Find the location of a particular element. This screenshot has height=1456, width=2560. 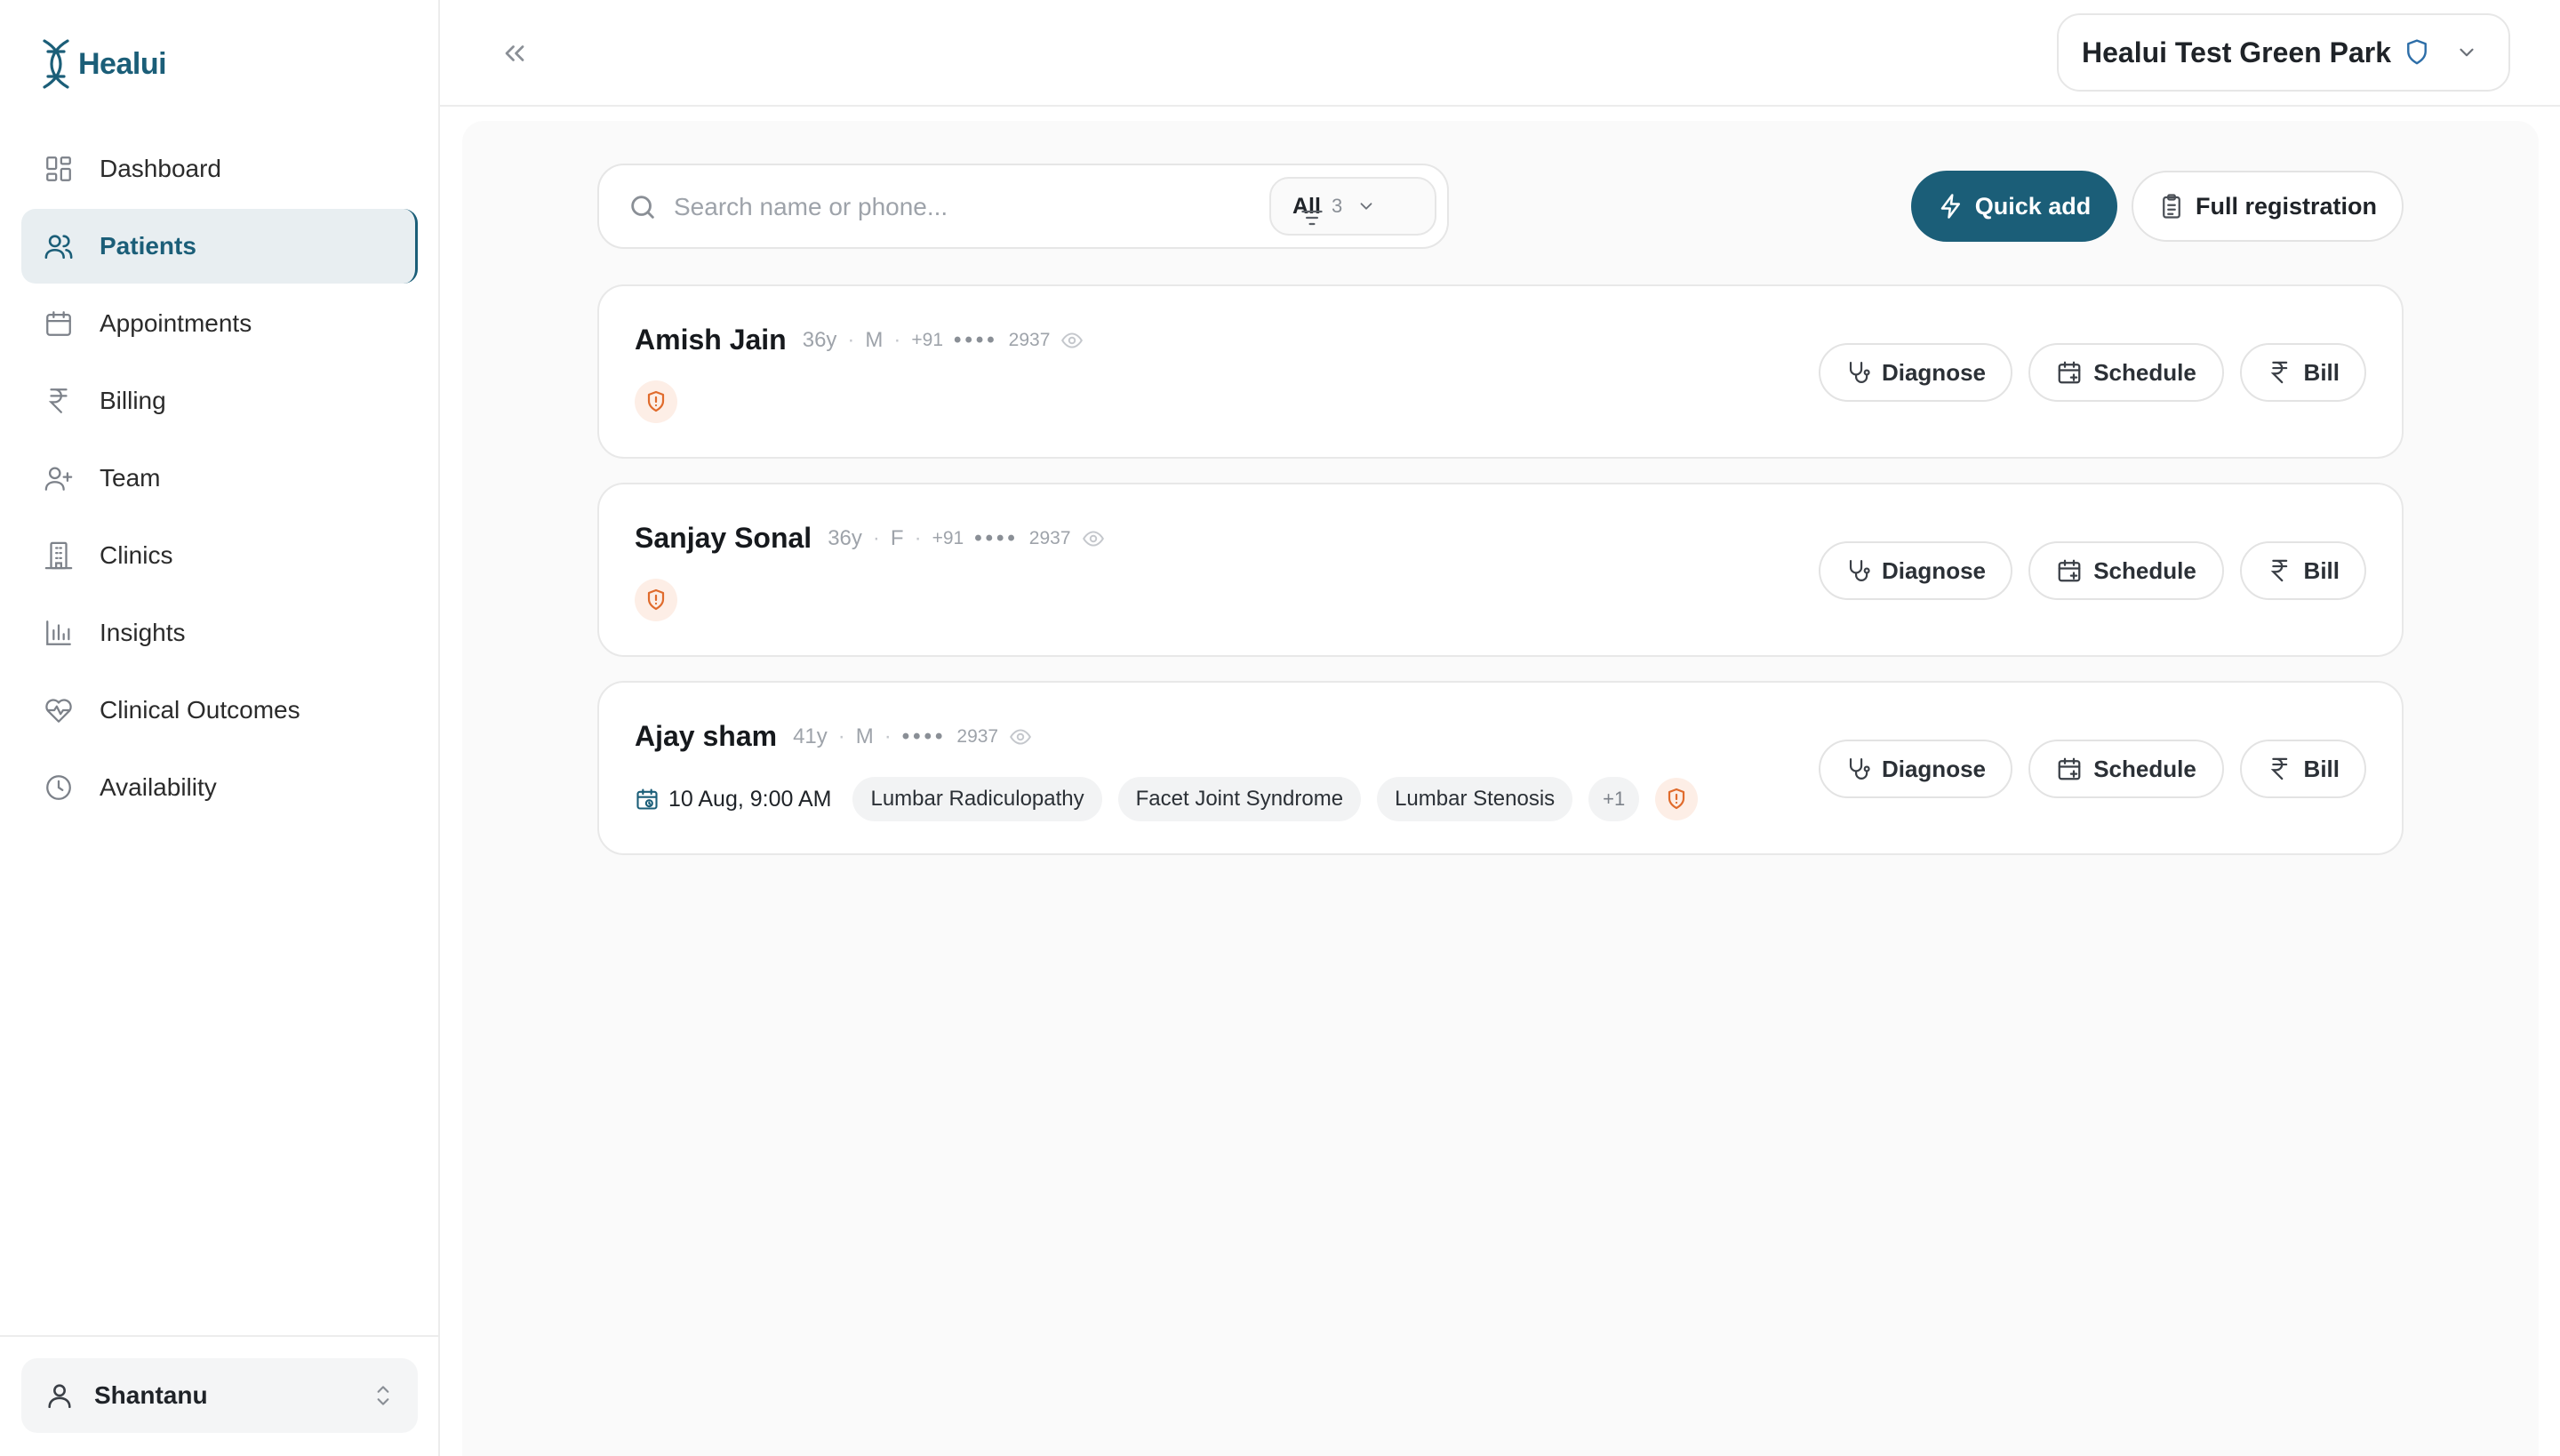

diagnosis-tag: Lumbar Radiculopathy is located at coordinates (977, 799).